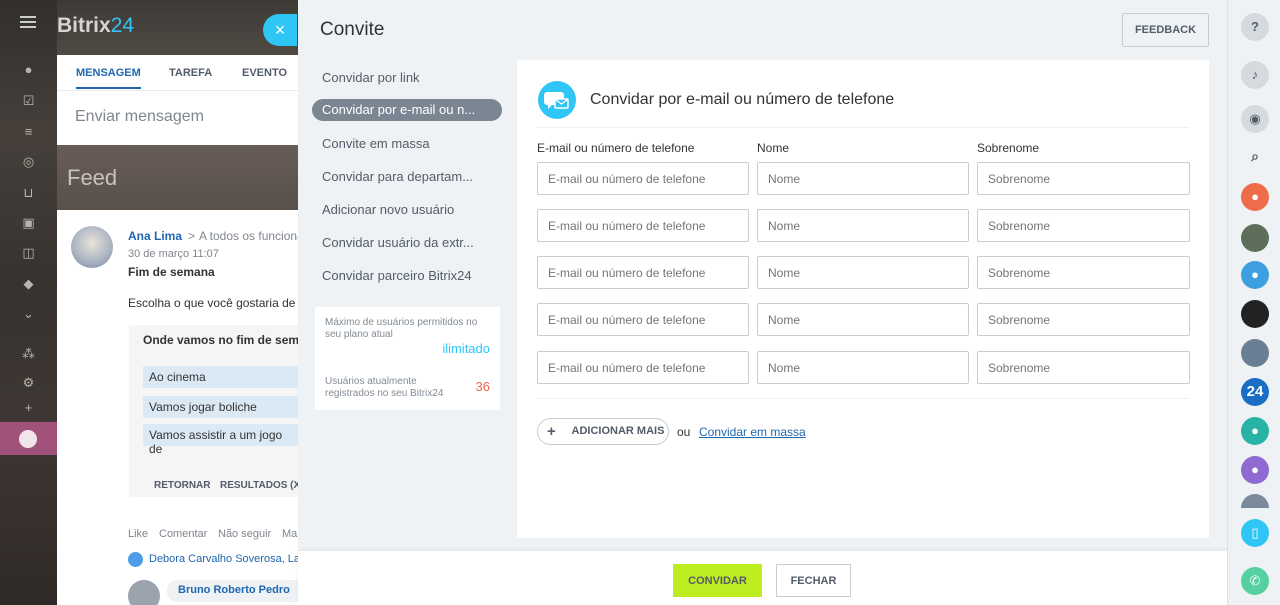 The height and width of the screenshot is (605, 1280). Describe the element at coordinates (190, 73) in the screenshot. I see `tab-task: TAREFA` at that location.